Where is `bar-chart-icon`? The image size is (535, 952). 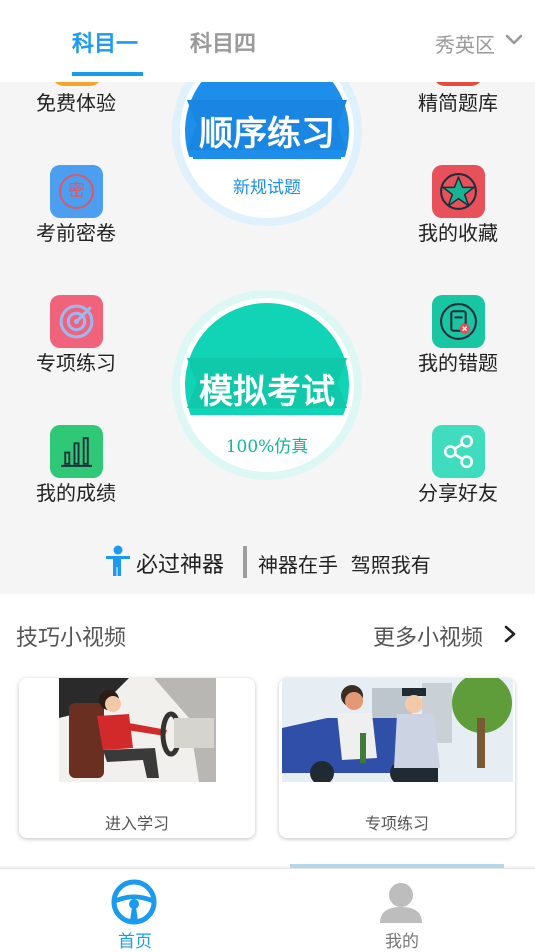
bar-chart-icon is located at coordinates (76, 452).